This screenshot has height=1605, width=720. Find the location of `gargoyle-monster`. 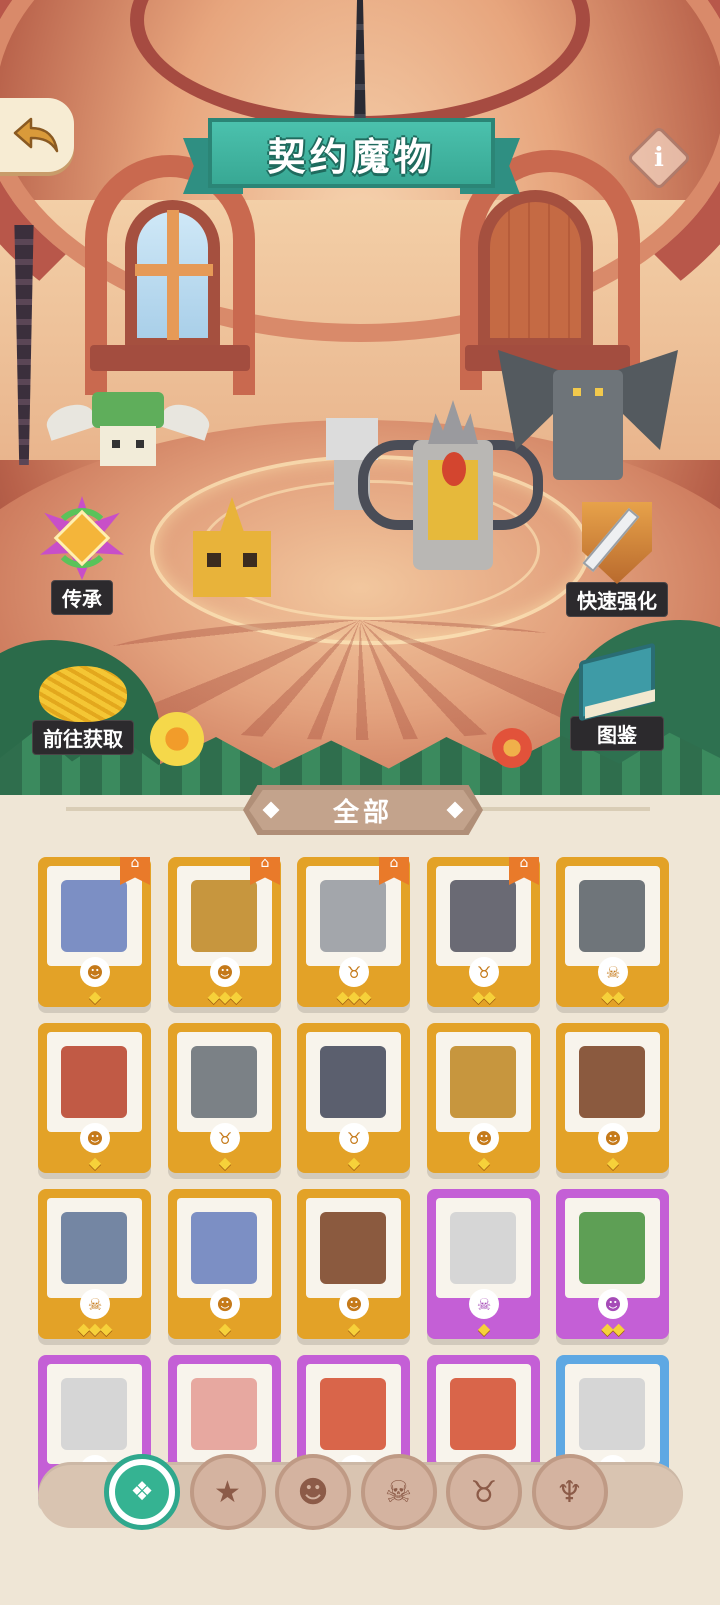

gargoyle-monster is located at coordinates (588, 420).